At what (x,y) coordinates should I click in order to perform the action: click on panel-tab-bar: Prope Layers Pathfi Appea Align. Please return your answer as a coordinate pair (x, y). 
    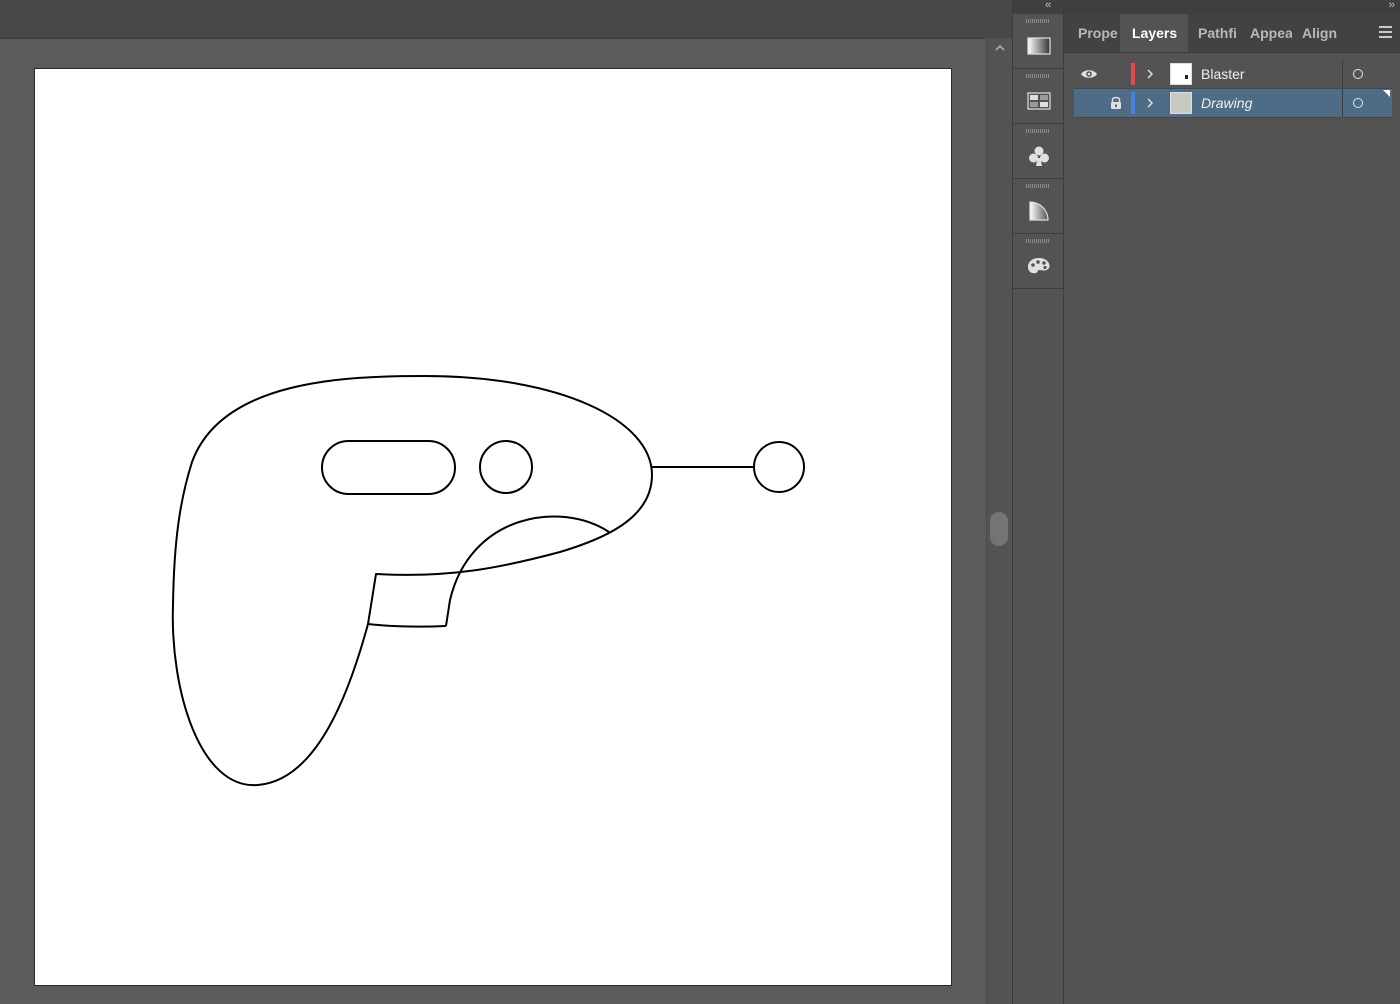
    Looking at the image, I should click on (1232, 33).